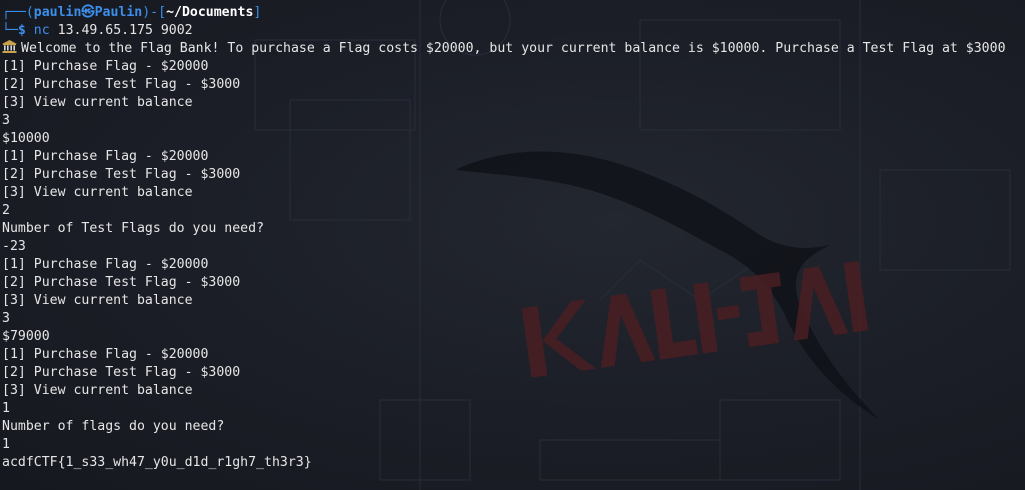  Describe the element at coordinates (157, 462) in the screenshot. I see `flag-output: acdfCTF{1_s33_wh47_y0u_d1d_r1gh7_th3r3}` at that location.